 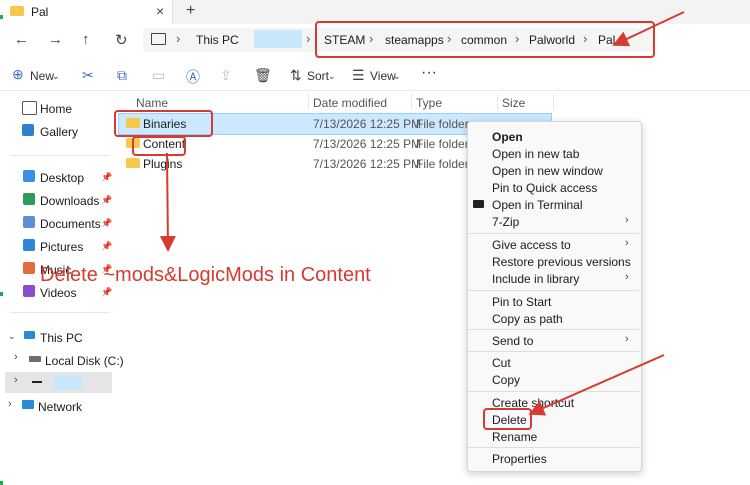 What do you see at coordinates (596, 385) in the screenshot?
I see `annotation-arrow-delete` at bounding box center [596, 385].